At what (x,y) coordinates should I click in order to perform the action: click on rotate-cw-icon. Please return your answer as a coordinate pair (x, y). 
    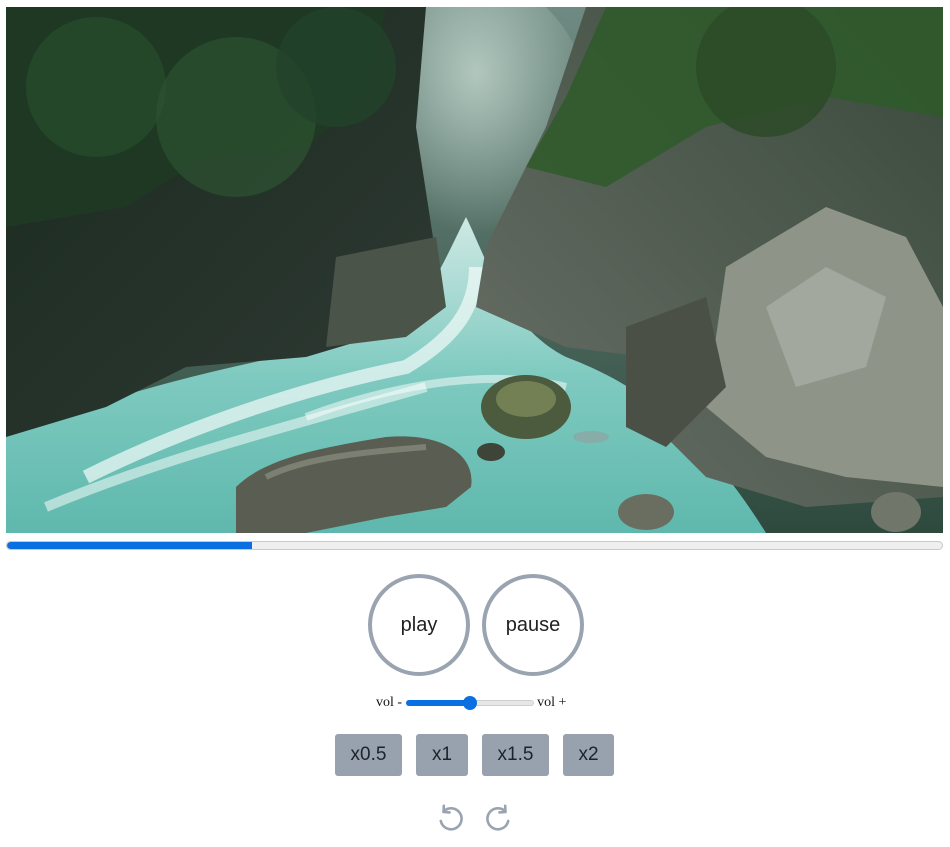
    Looking at the image, I should click on (498, 817).